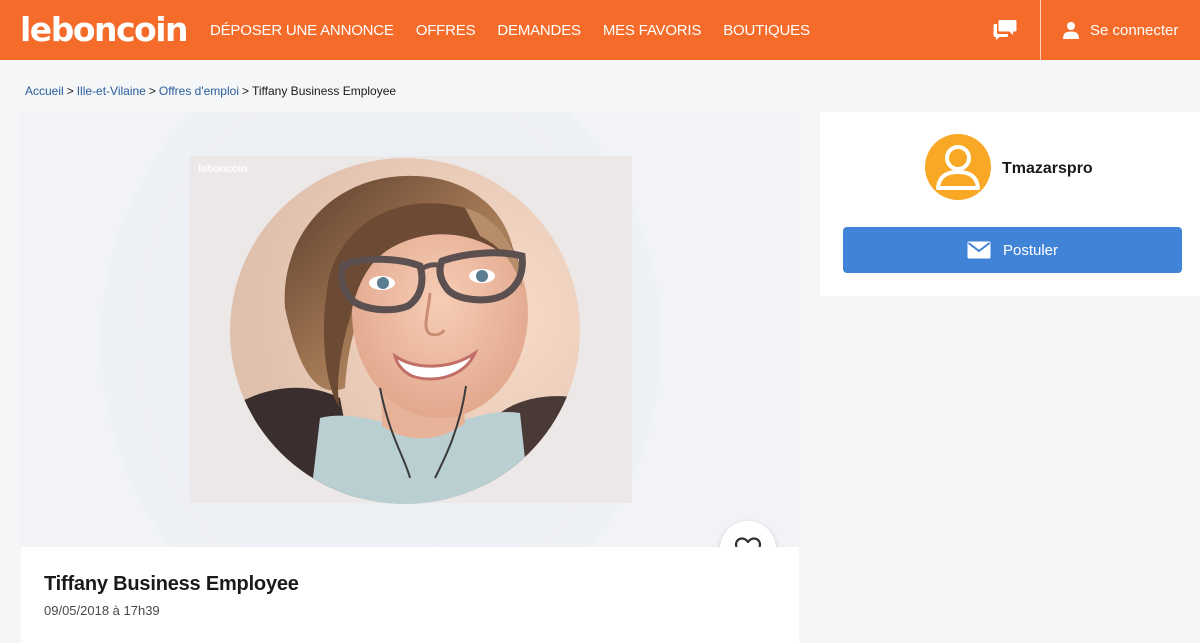 The image size is (1200, 643). Describe the element at coordinates (446, 30) in the screenshot. I see `nav-offers: OFFRES` at that location.